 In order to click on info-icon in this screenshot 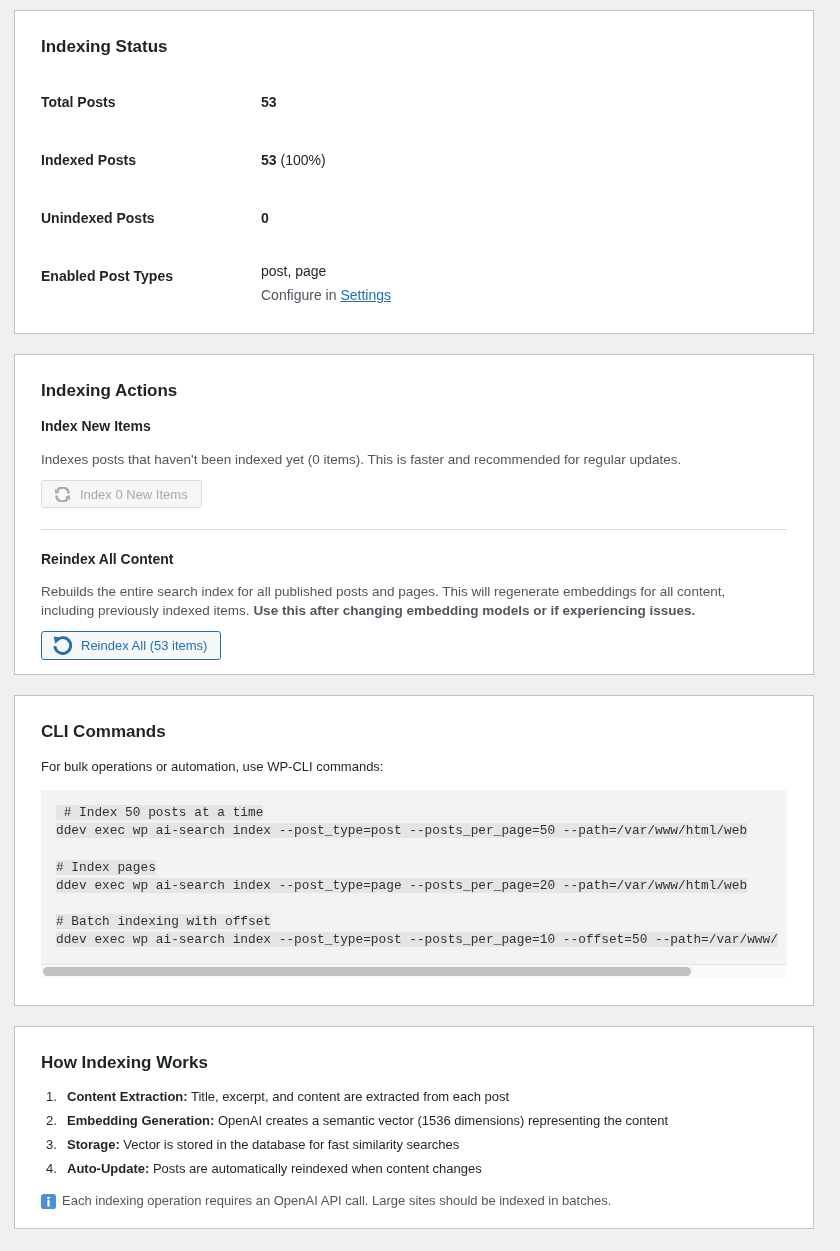, I will do `click(48, 1201)`.